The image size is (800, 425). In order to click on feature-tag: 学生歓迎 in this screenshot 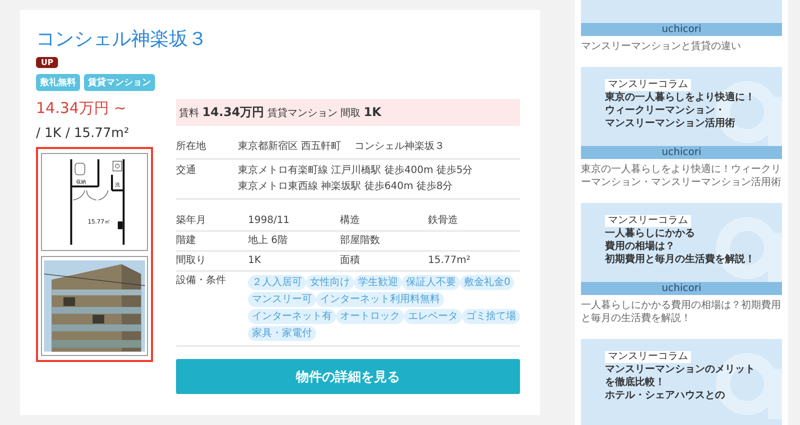, I will do `click(378, 282)`.